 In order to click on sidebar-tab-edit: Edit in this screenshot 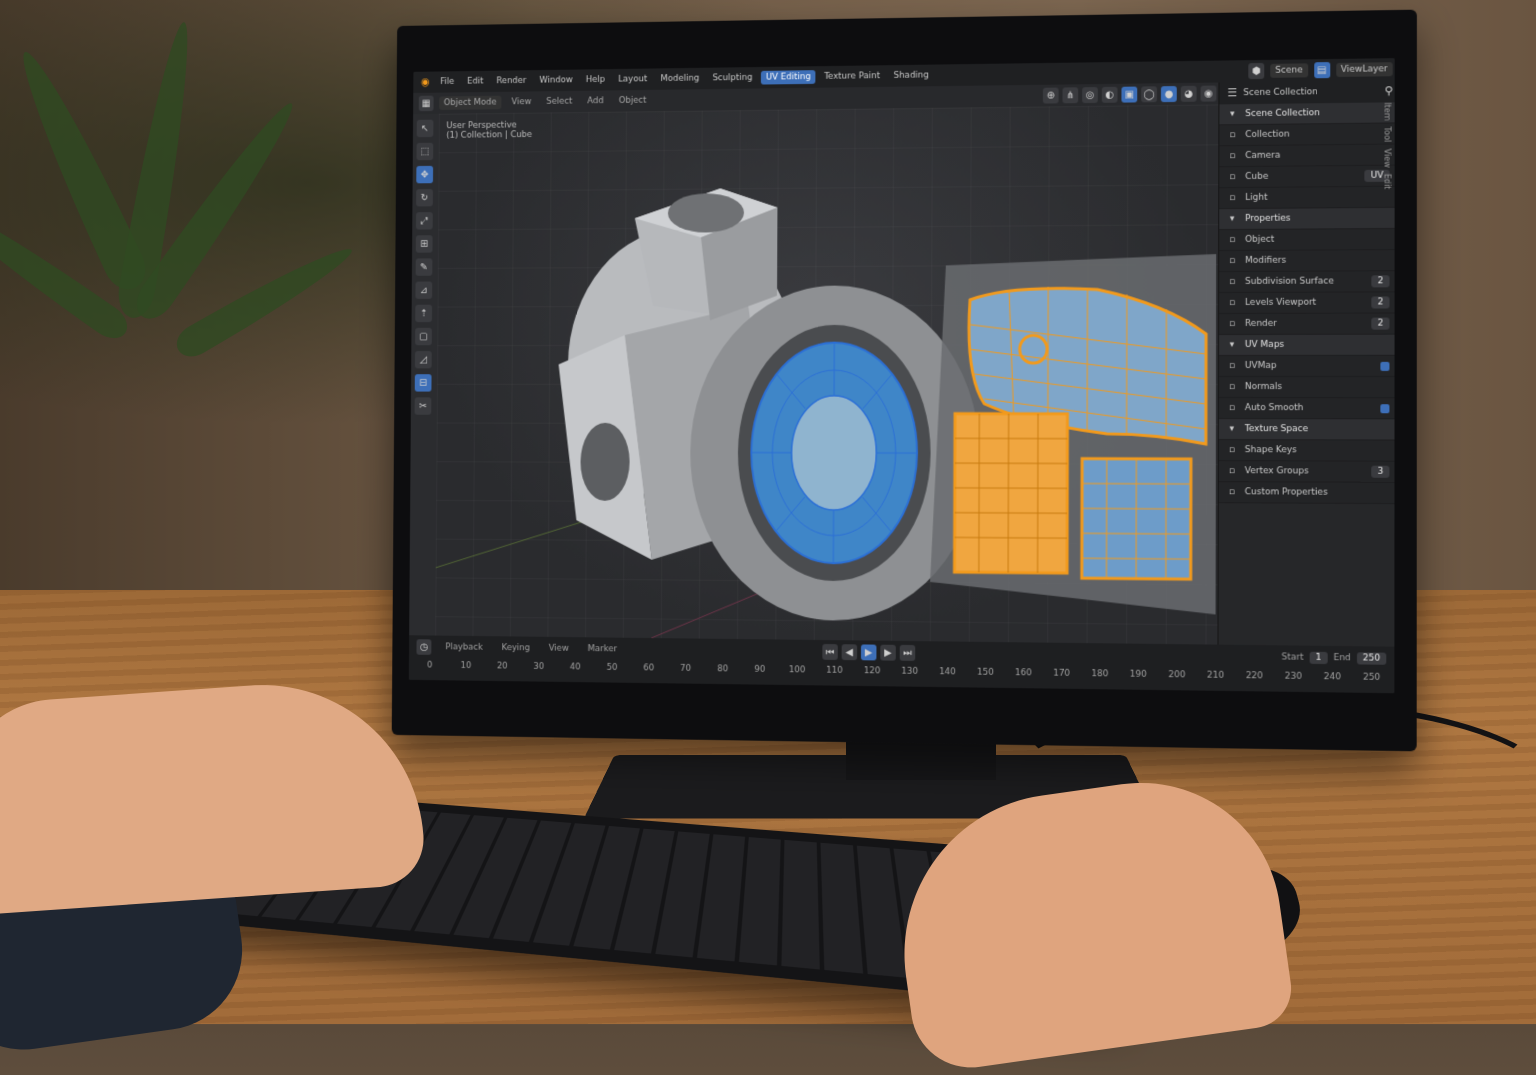, I will do `click(1386, 181)`.